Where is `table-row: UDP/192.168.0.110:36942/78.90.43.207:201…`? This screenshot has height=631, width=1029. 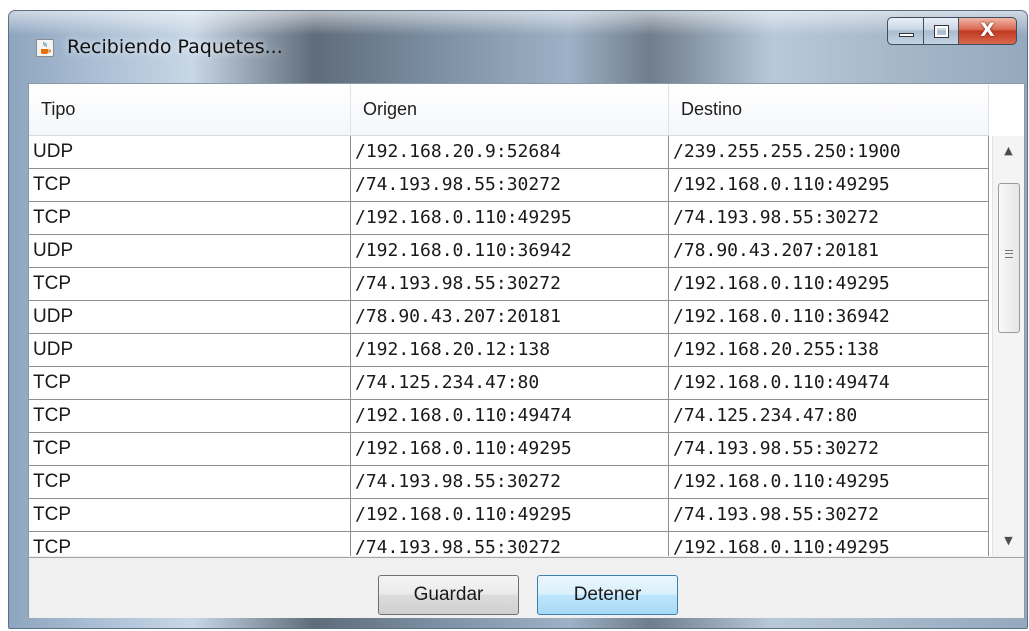 table-row: UDP/192.168.0.110:36942/78.90.43.207:201… is located at coordinates (509, 251).